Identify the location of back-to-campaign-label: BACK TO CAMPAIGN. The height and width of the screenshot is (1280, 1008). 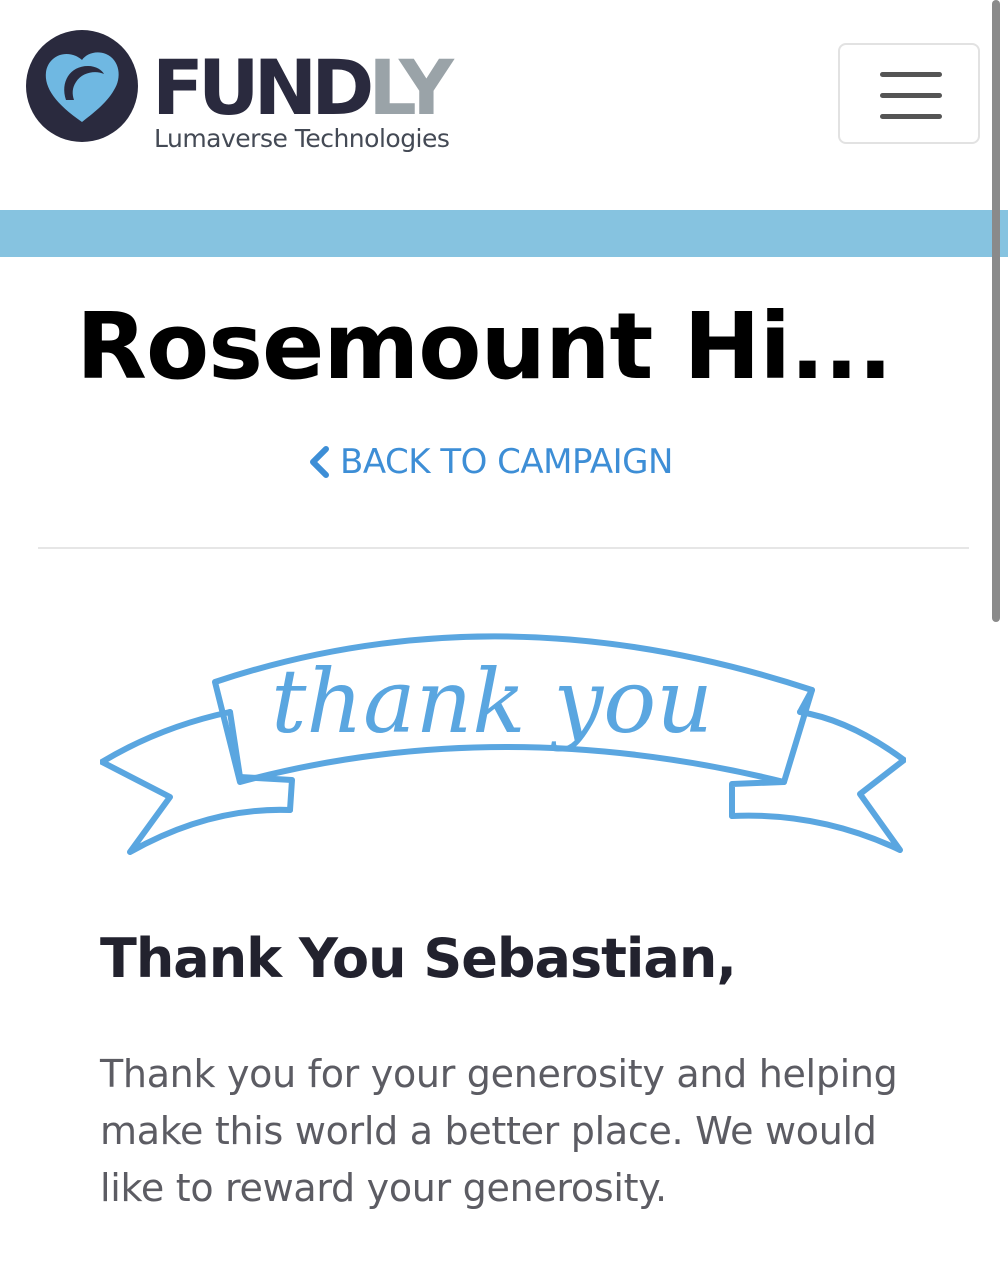
(506, 462).